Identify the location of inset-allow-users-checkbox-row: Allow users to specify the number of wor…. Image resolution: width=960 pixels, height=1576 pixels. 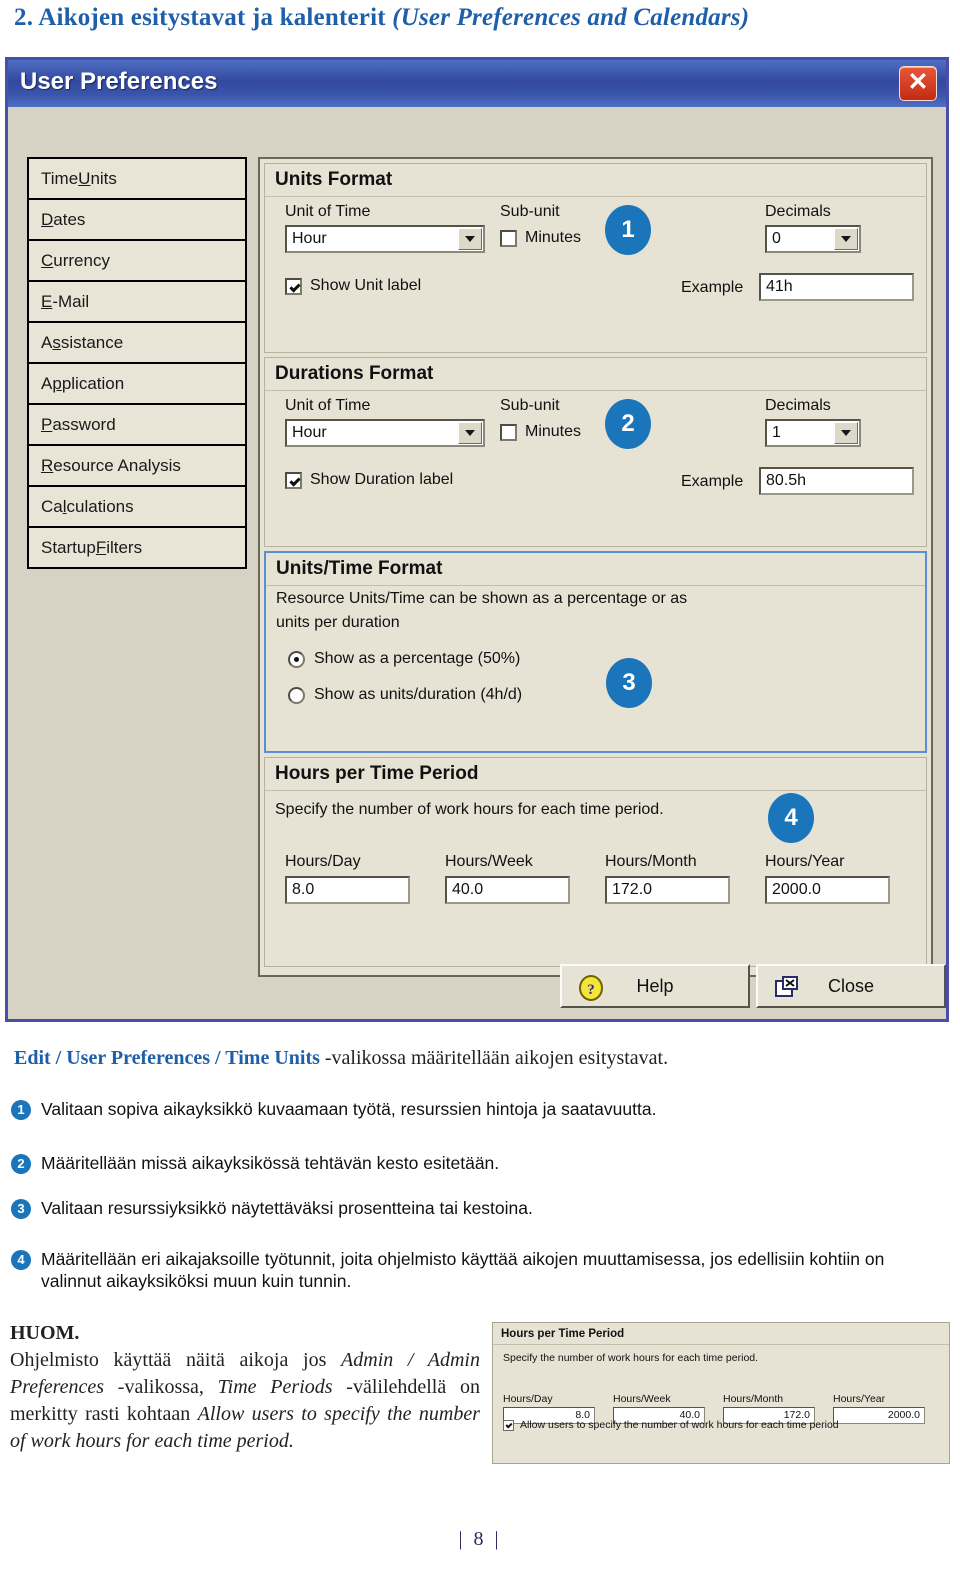
(671, 1425).